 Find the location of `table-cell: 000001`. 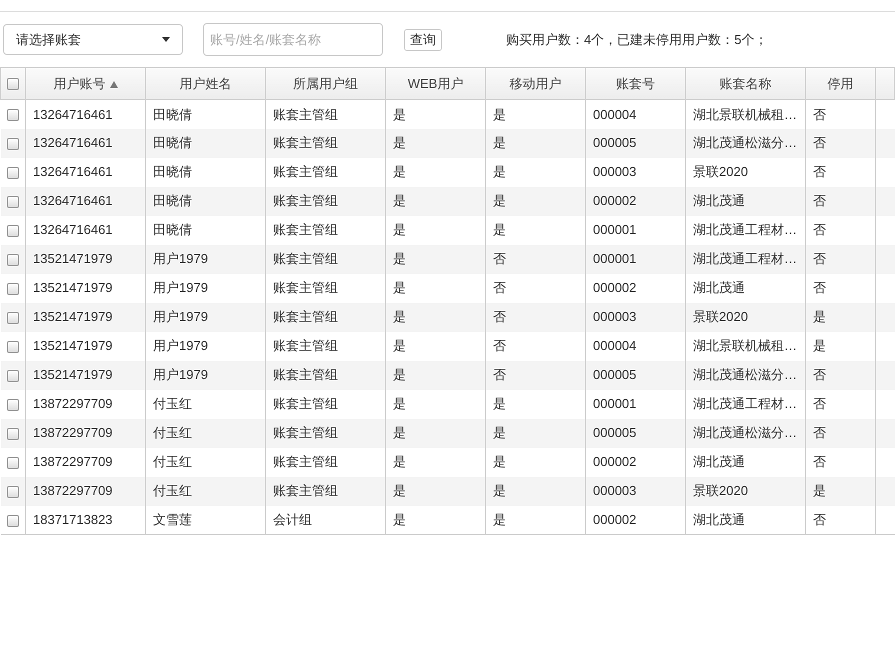

table-cell: 000001 is located at coordinates (614, 230).